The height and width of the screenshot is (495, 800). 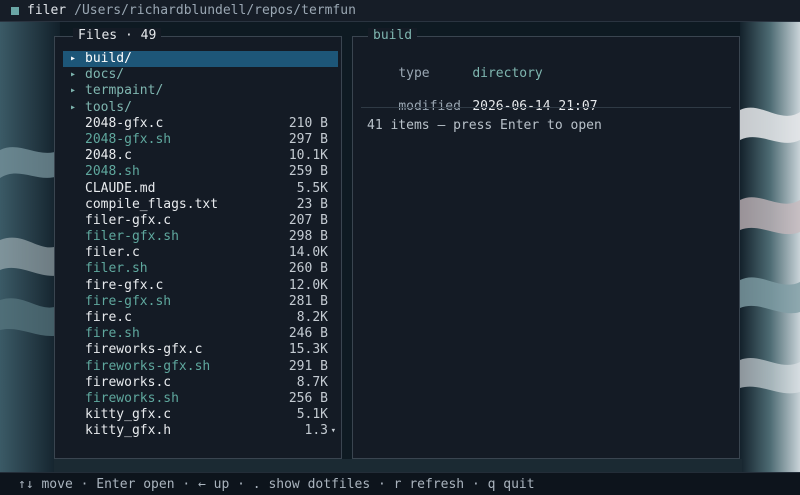 I want to click on file-row: filer.sh 260 B, so click(x=200, y=269).